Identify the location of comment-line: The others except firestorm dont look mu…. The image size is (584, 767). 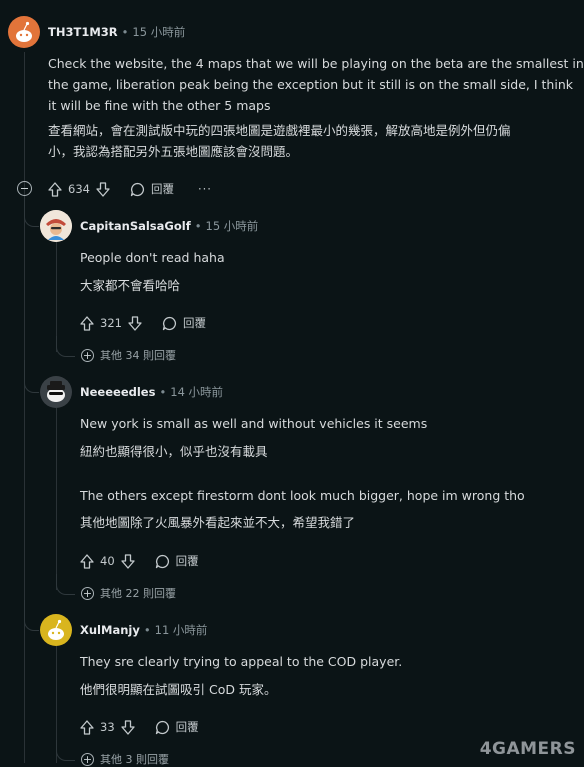
(302, 495).